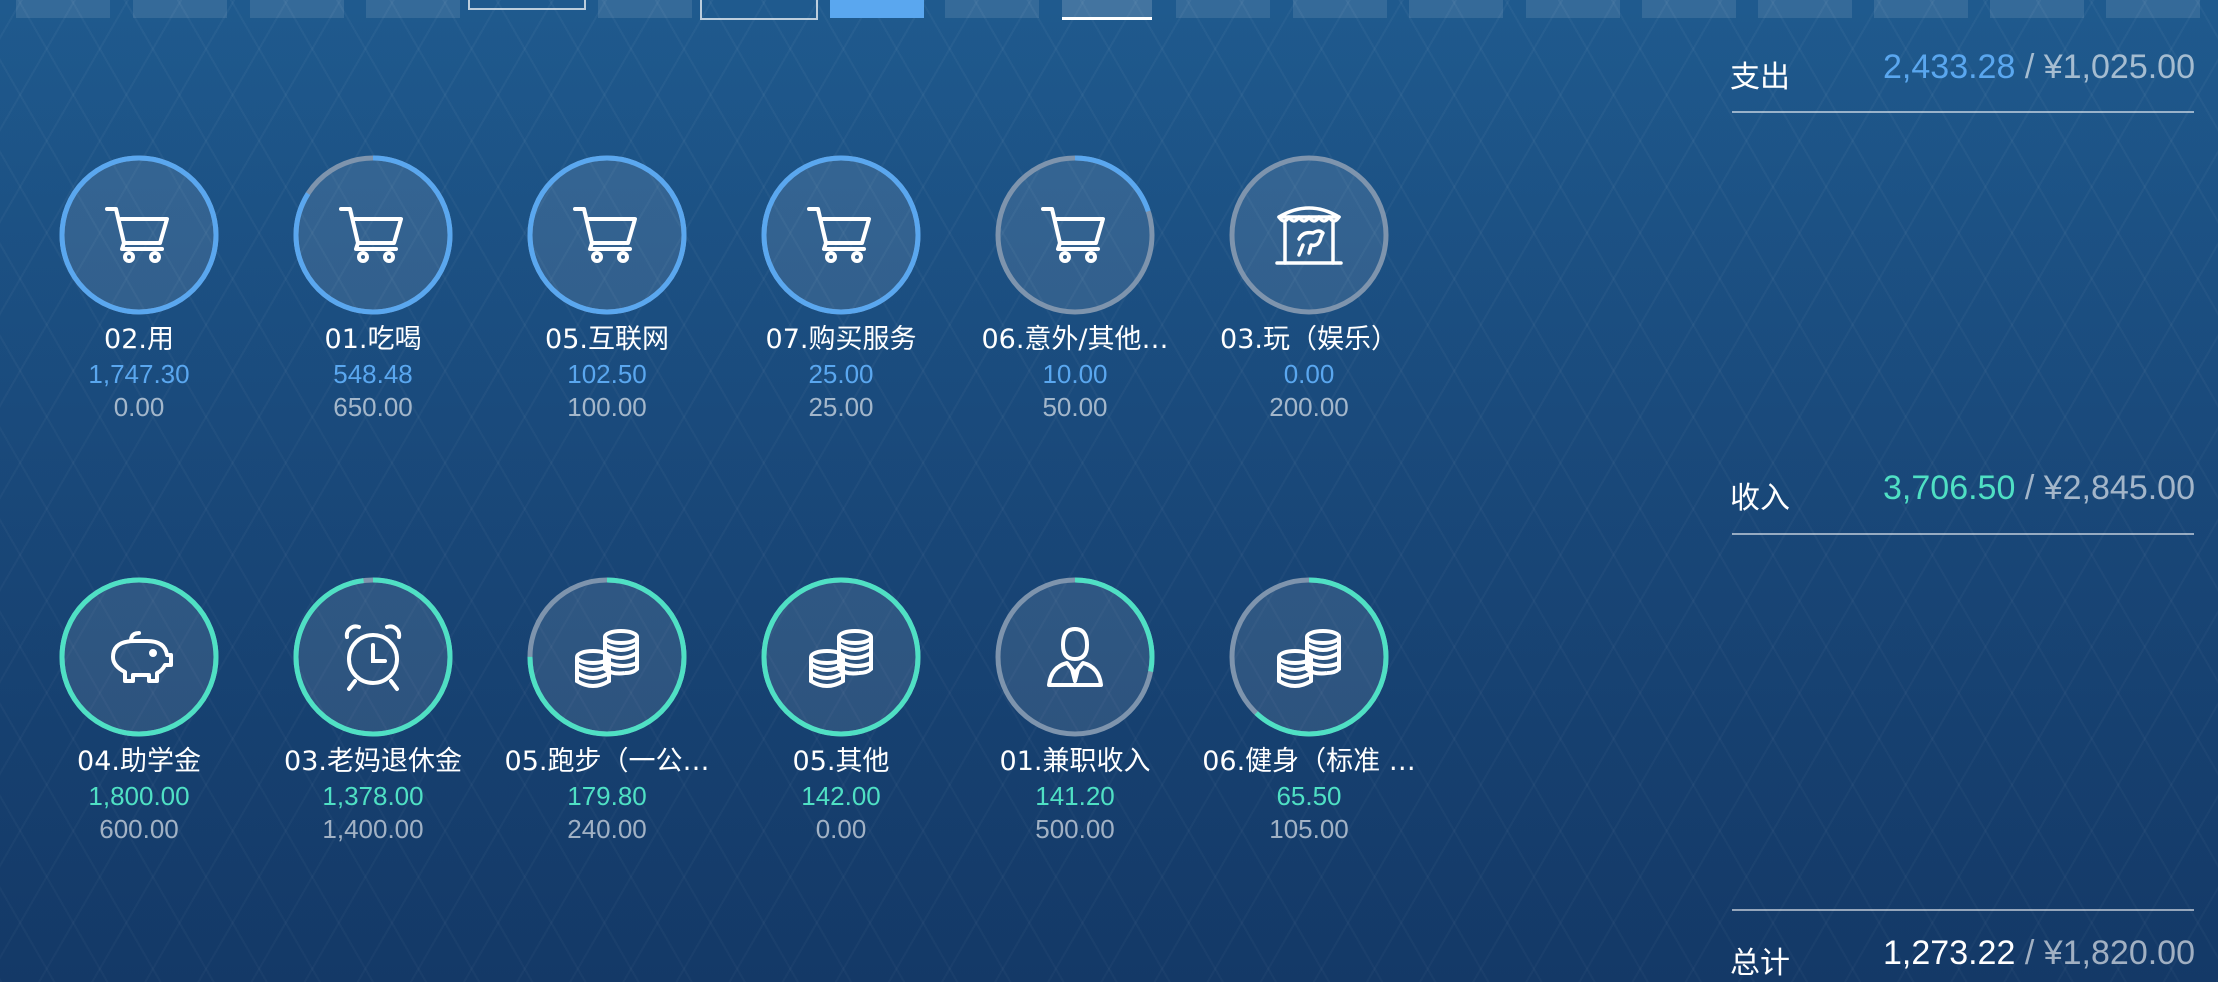 The image size is (2218, 982). What do you see at coordinates (1760, 963) in the screenshot?
I see `total-summary-label: 总计` at bounding box center [1760, 963].